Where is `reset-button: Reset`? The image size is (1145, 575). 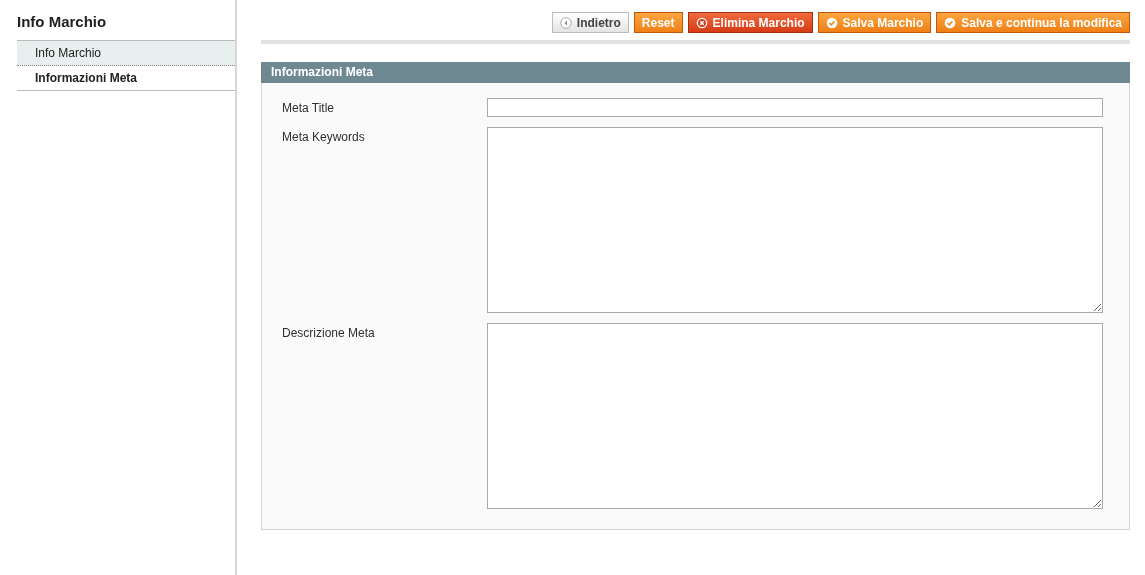
reset-button: Reset is located at coordinates (658, 22).